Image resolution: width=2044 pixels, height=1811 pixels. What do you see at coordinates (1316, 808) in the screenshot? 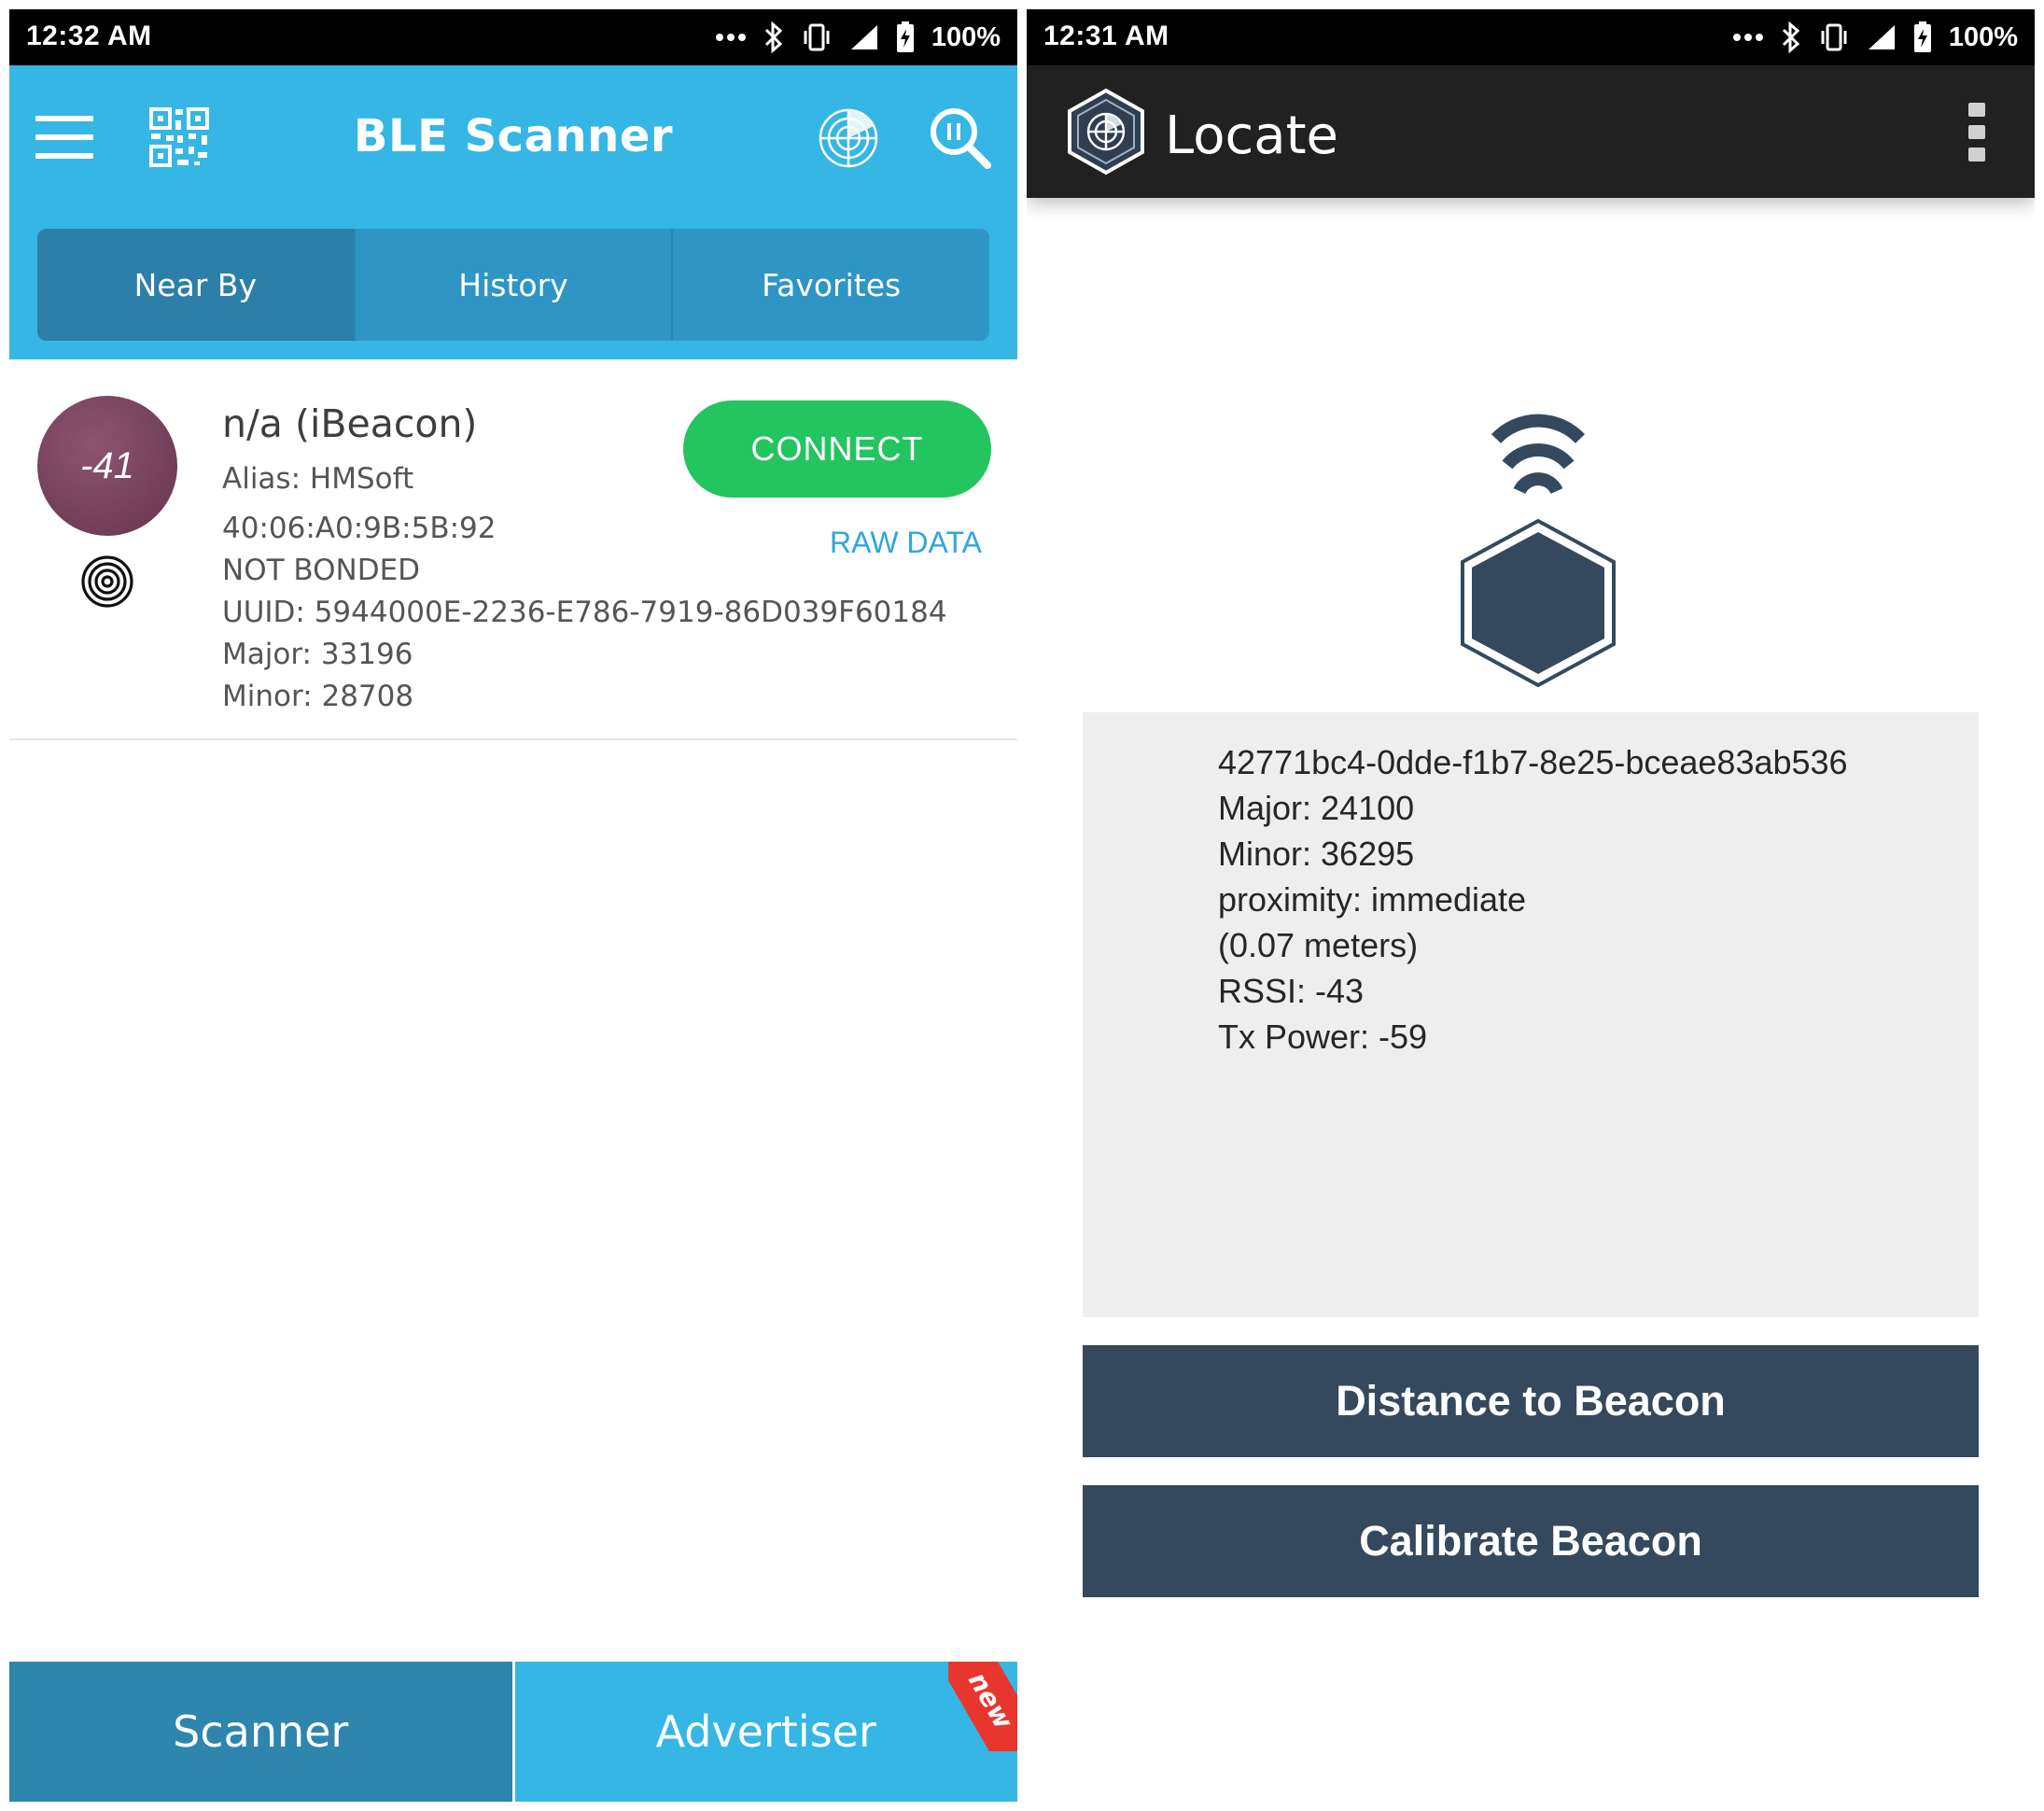
I see `beacon-major: Major: 24100` at bounding box center [1316, 808].